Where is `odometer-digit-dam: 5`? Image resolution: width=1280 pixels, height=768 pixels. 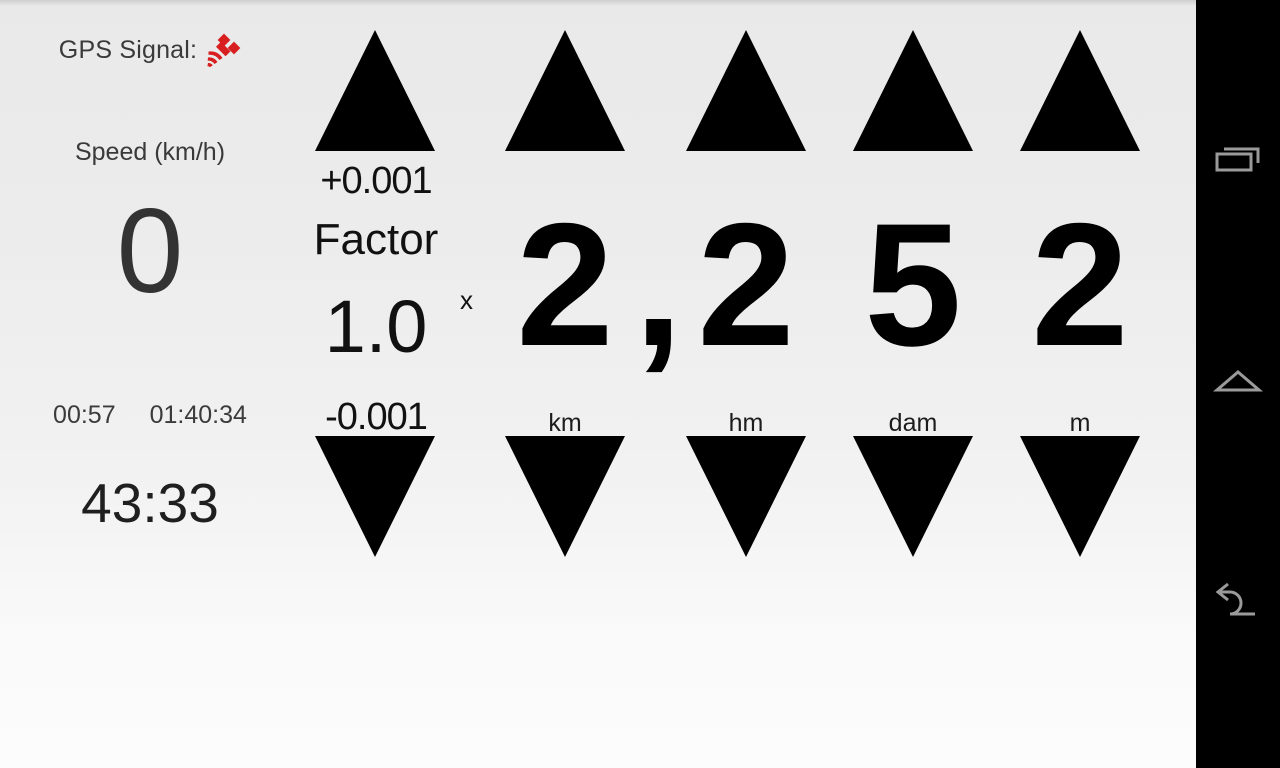
odometer-digit-dam: 5 is located at coordinates (913, 286).